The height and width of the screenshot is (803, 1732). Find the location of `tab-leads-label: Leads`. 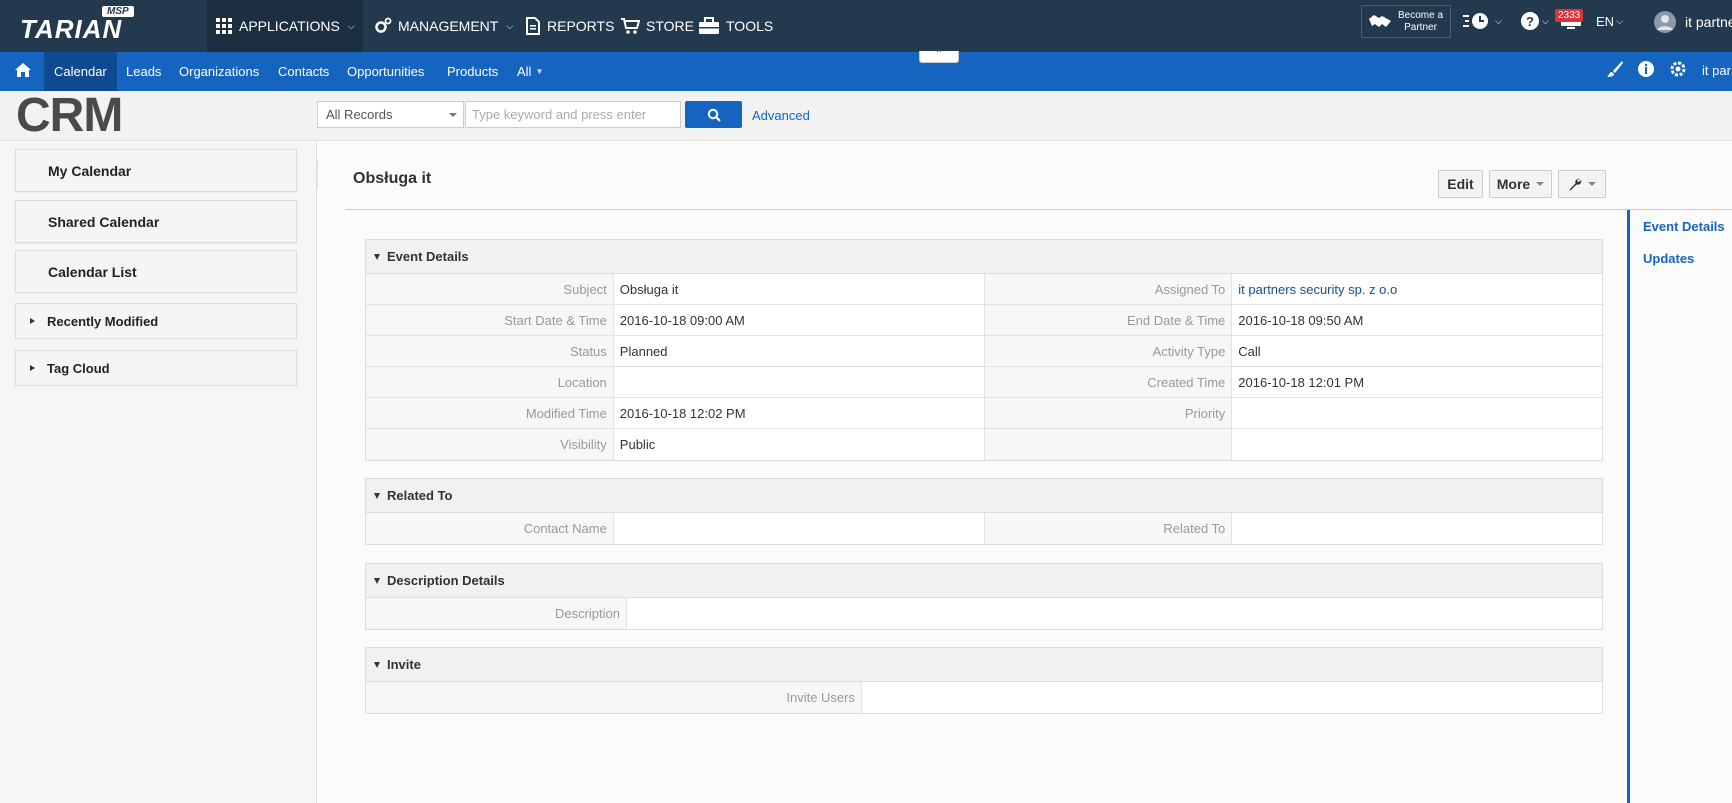

tab-leads-label: Leads is located at coordinates (144, 71).